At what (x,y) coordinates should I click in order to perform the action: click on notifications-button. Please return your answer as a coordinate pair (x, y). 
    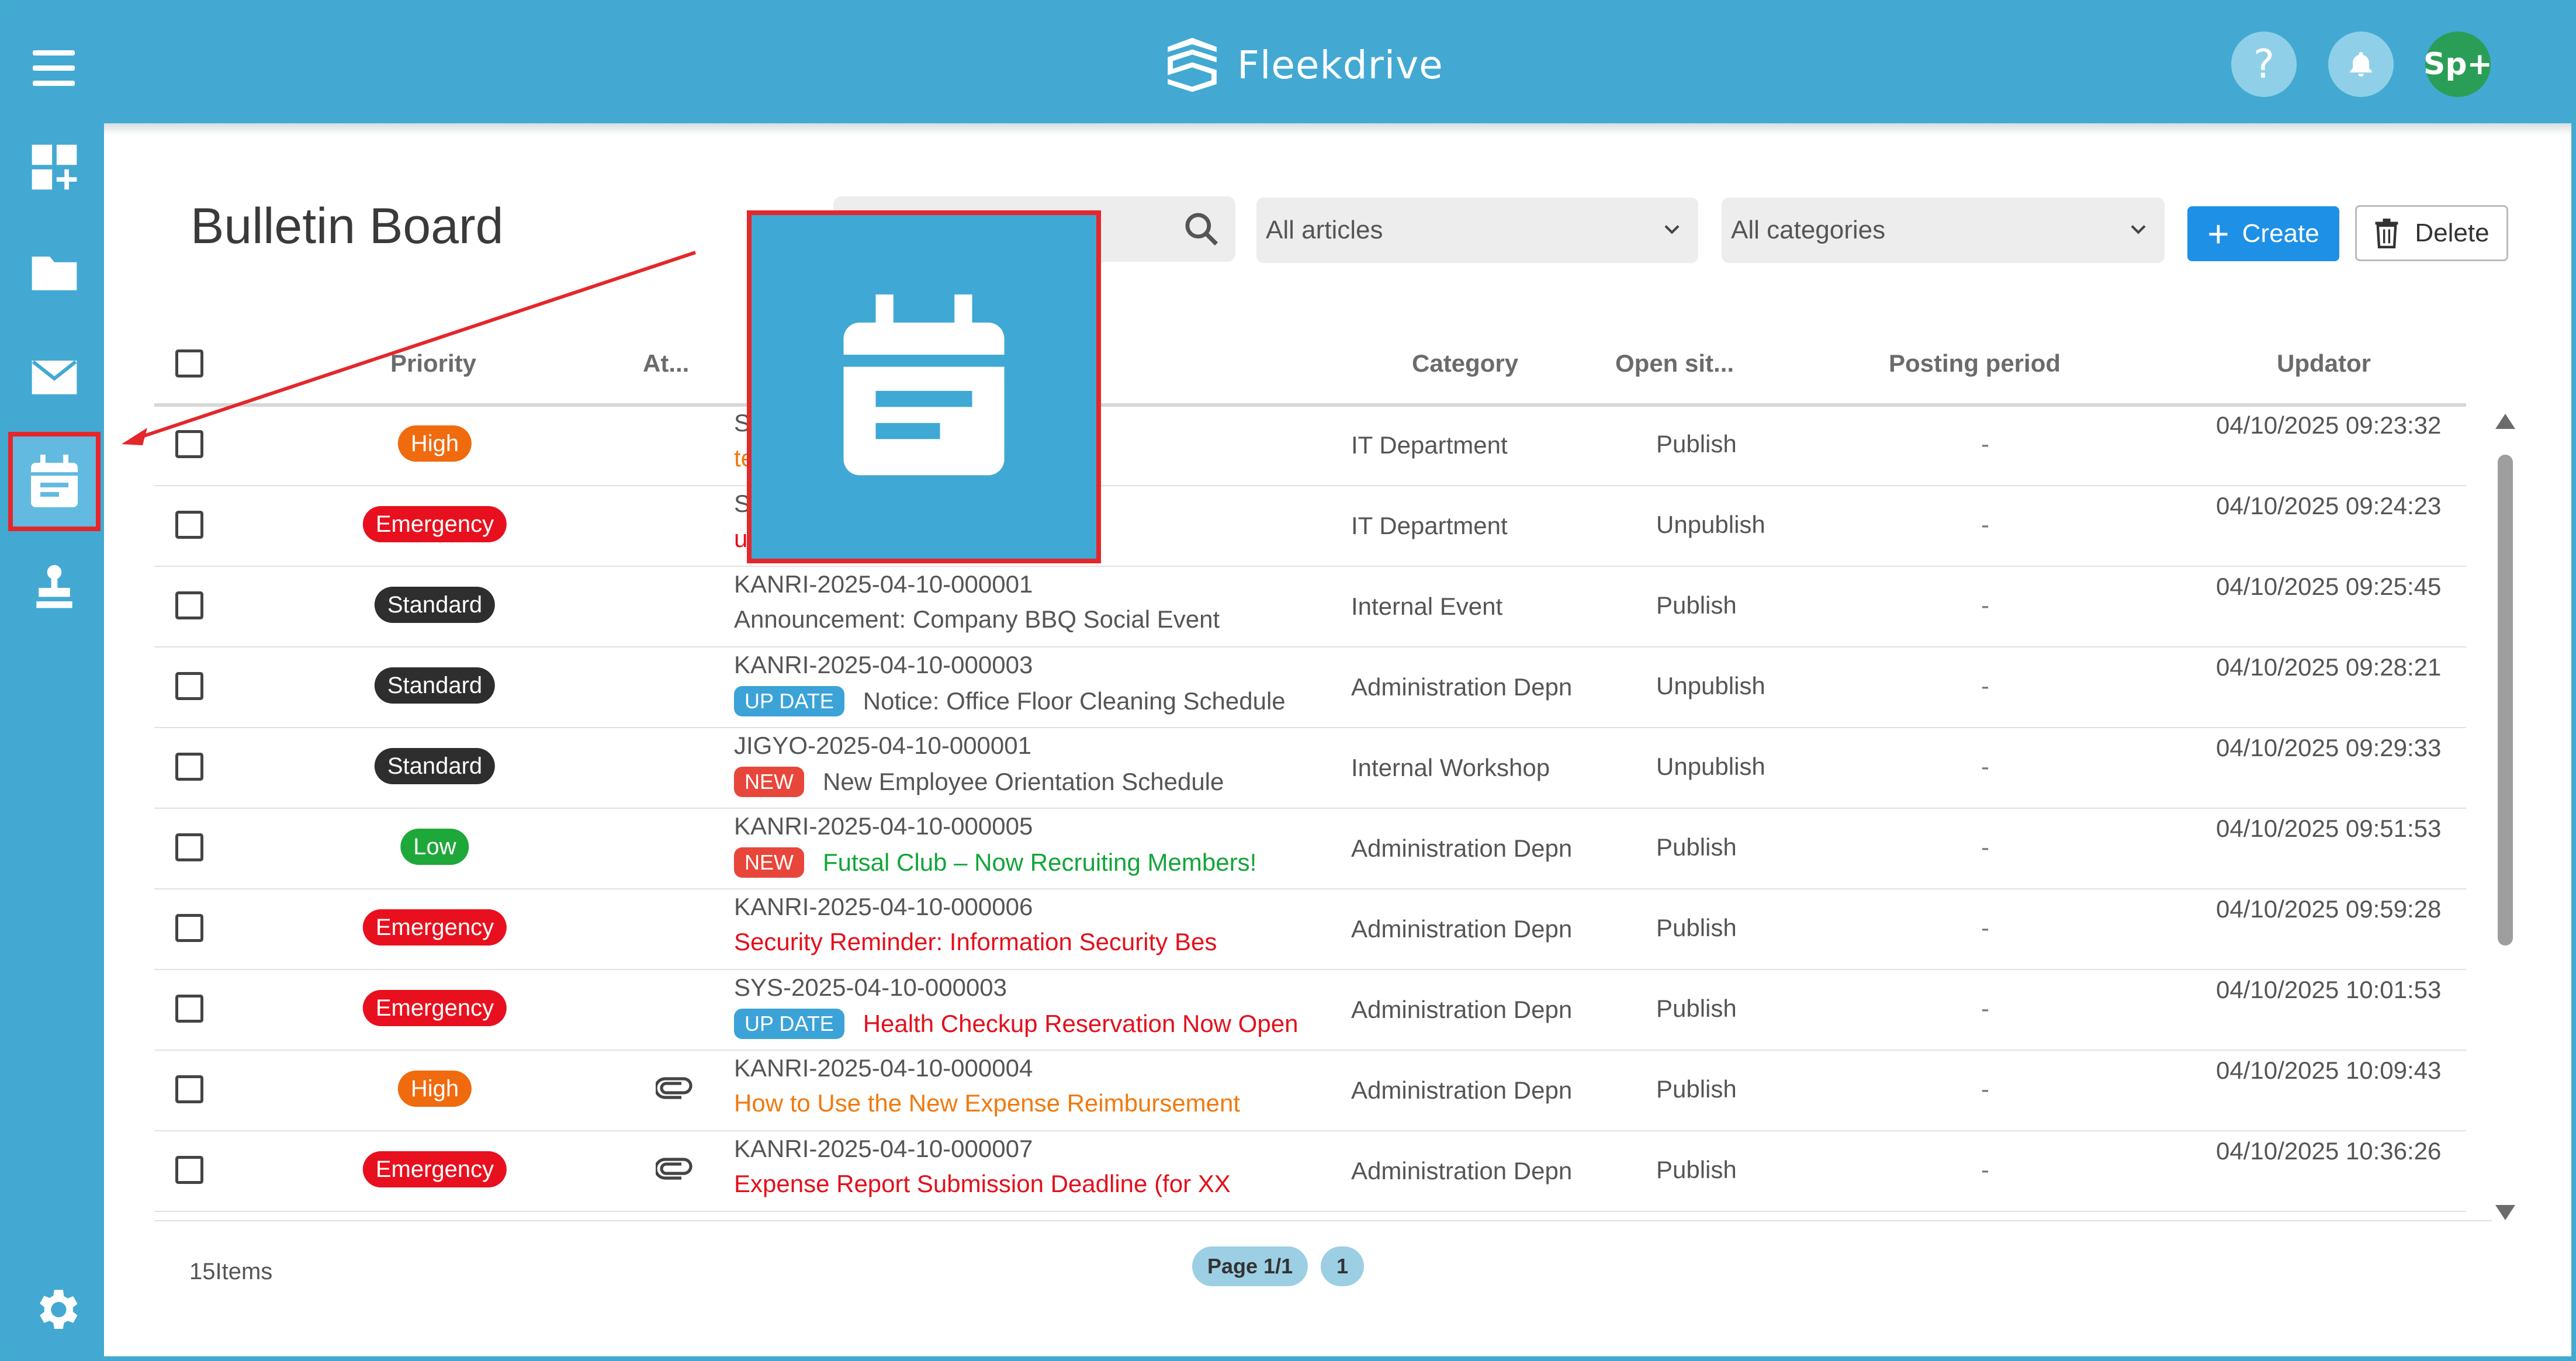
    Looking at the image, I should click on (2361, 64).